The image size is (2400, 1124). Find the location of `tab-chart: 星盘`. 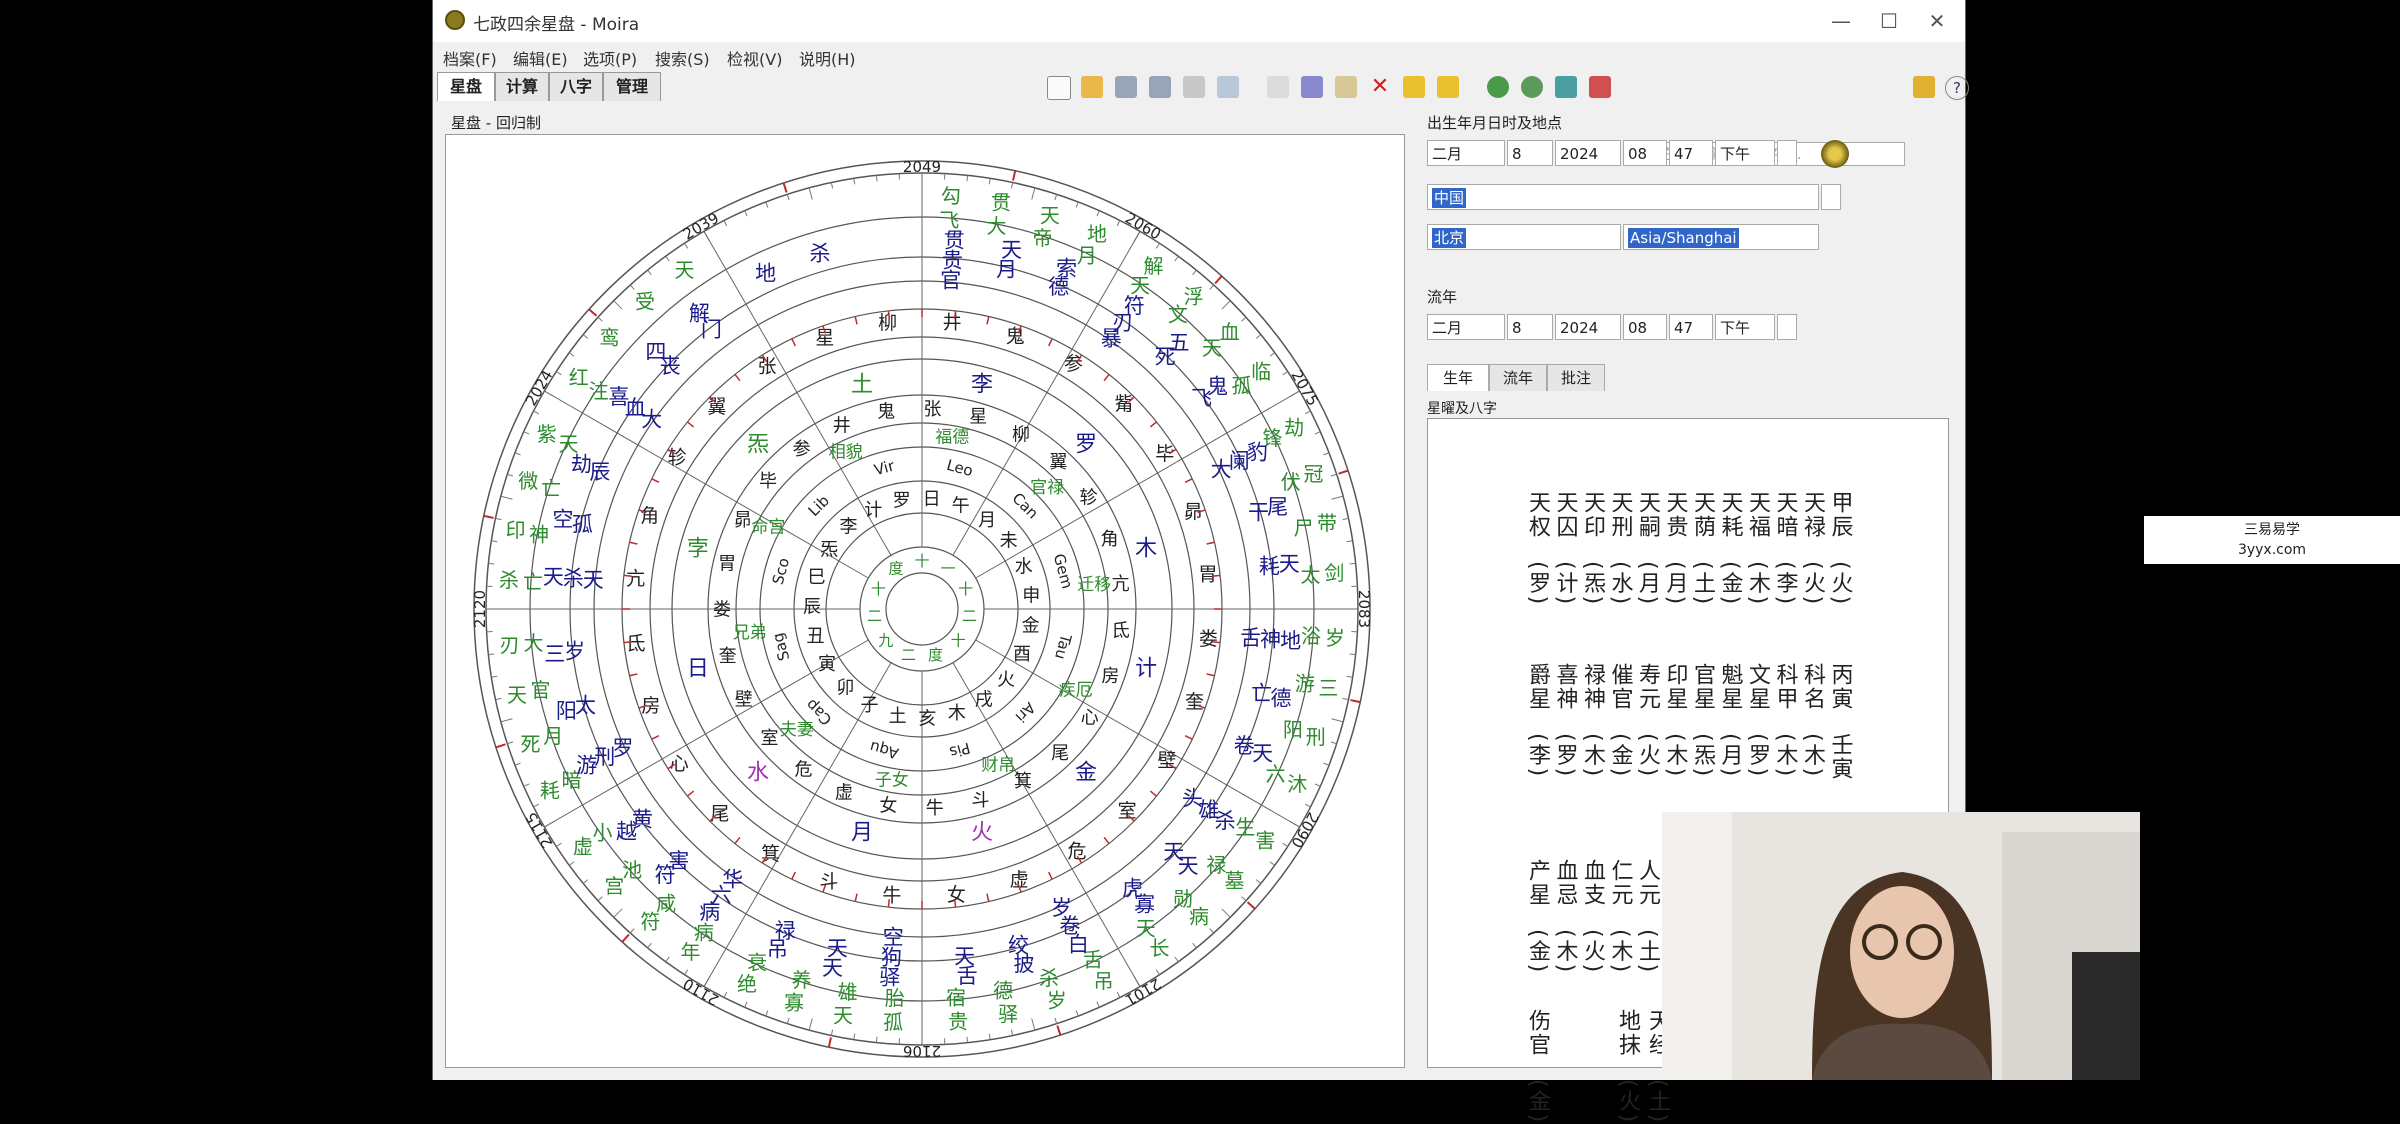

tab-chart: 星盘 is located at coordinates (466, 86).